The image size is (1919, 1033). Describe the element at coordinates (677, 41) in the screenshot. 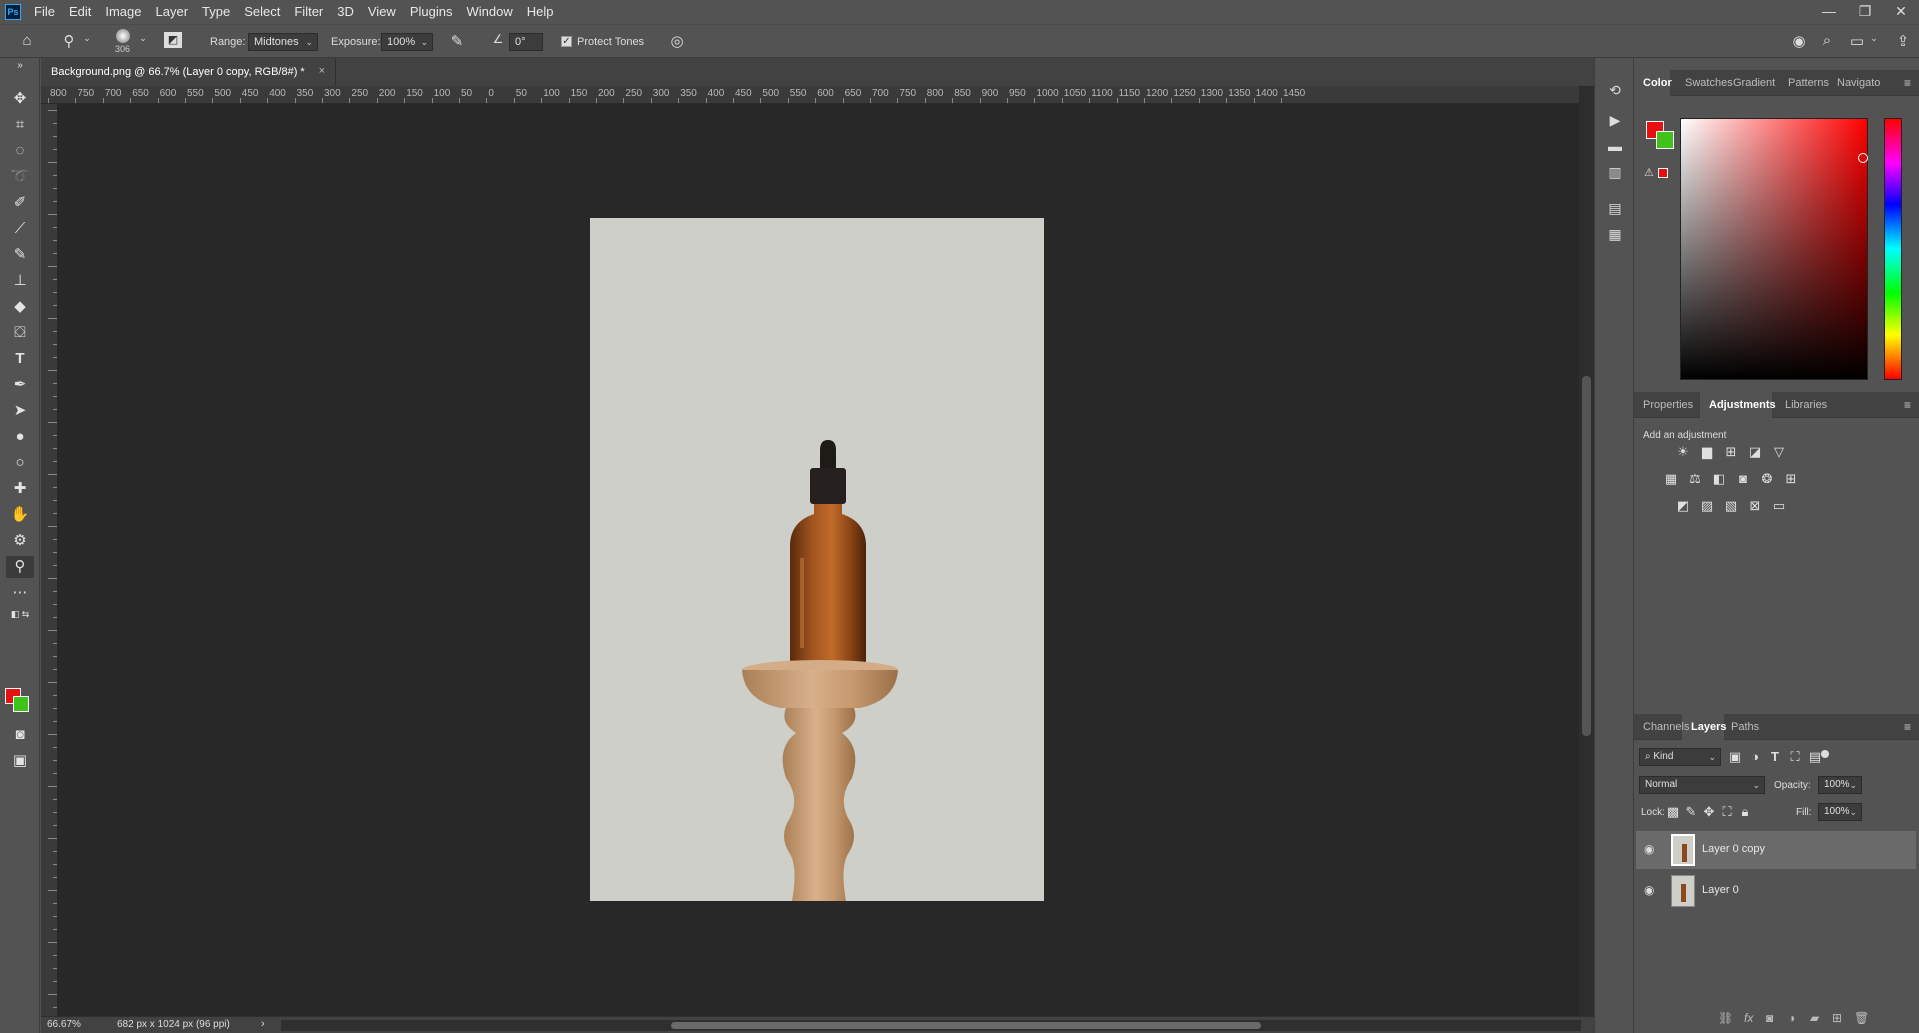

I see `pressure-size-icon: ◎` at that location.